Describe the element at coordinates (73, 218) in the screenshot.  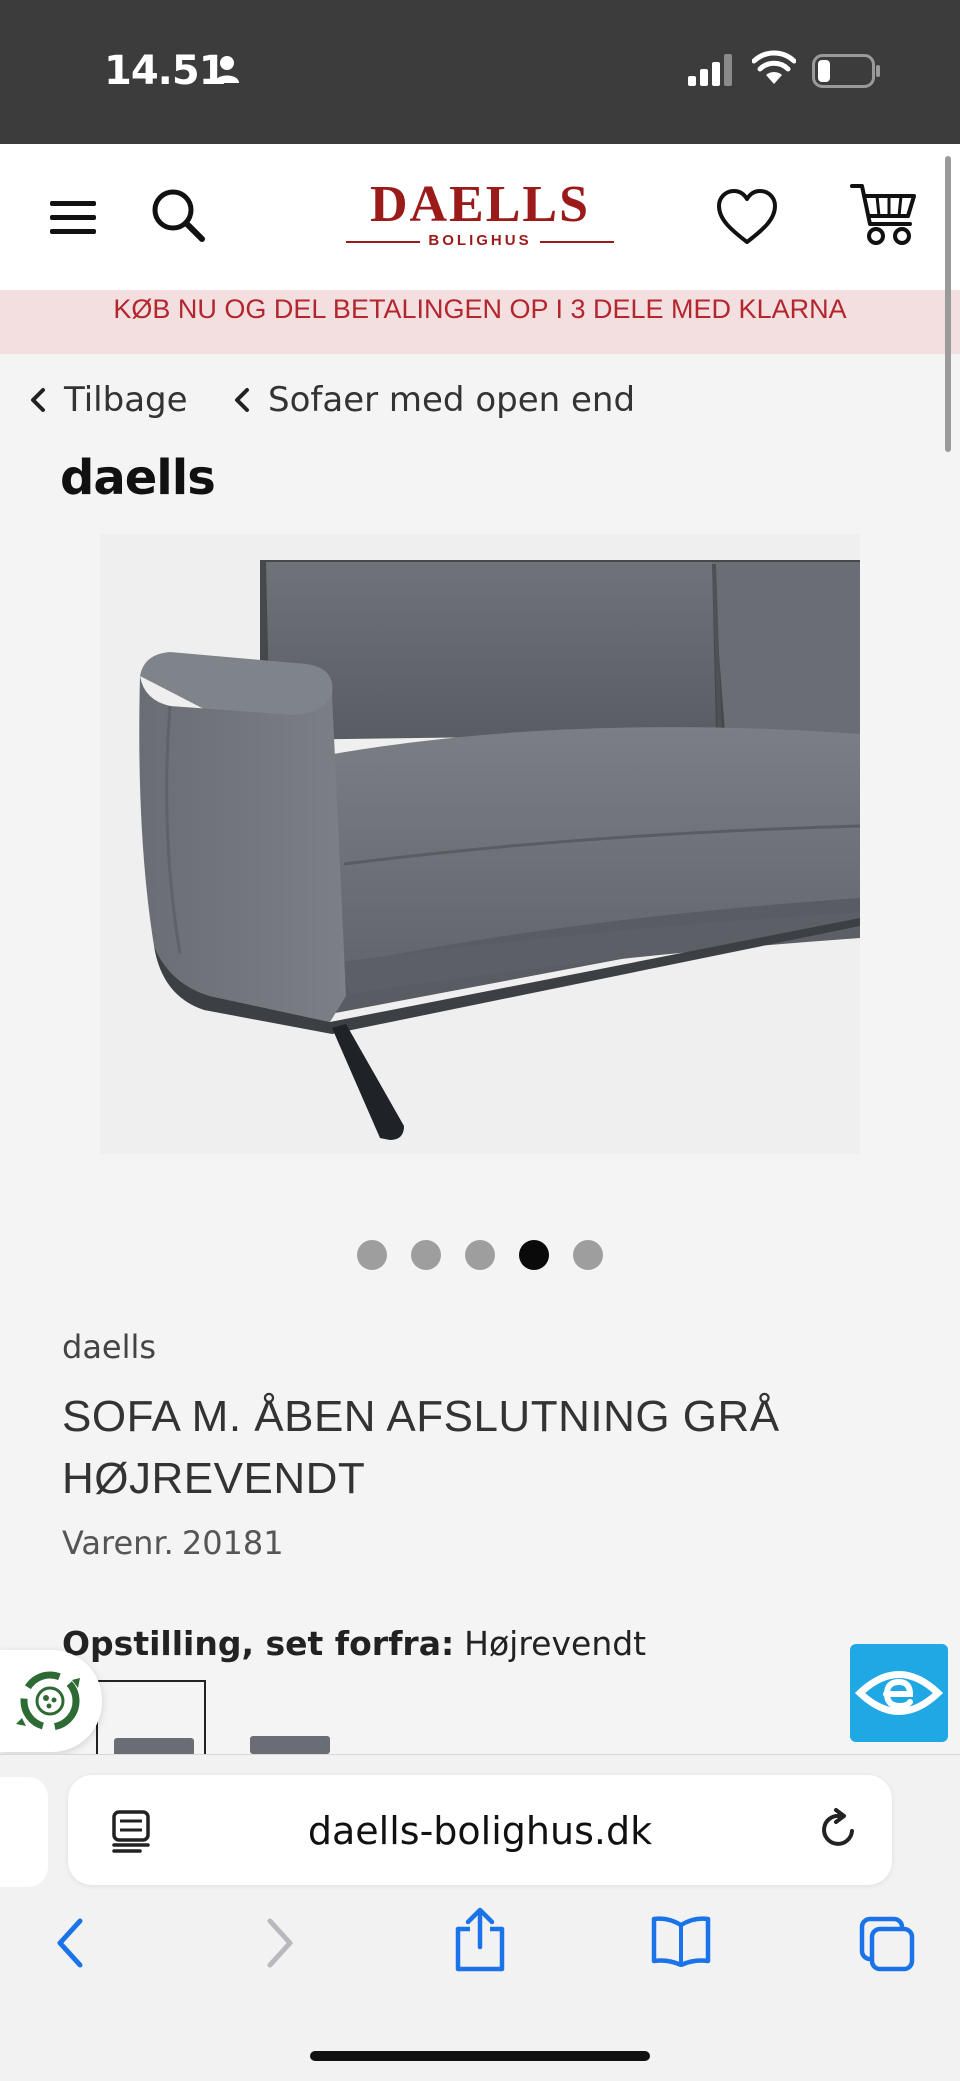
I see `hamburger-icon` at that location.